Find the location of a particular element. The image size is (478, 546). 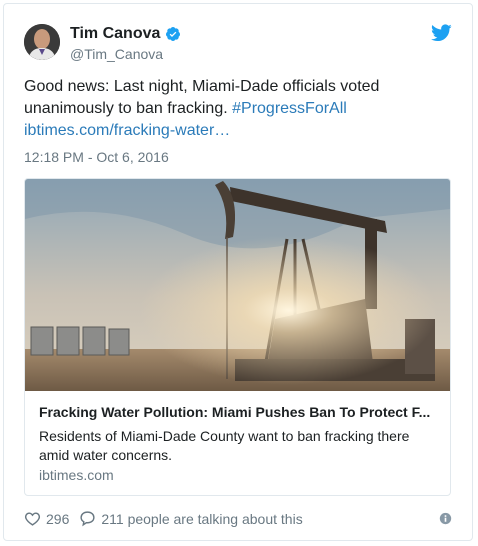

user-name: Tim Canova is located at coordinates (115, 34).